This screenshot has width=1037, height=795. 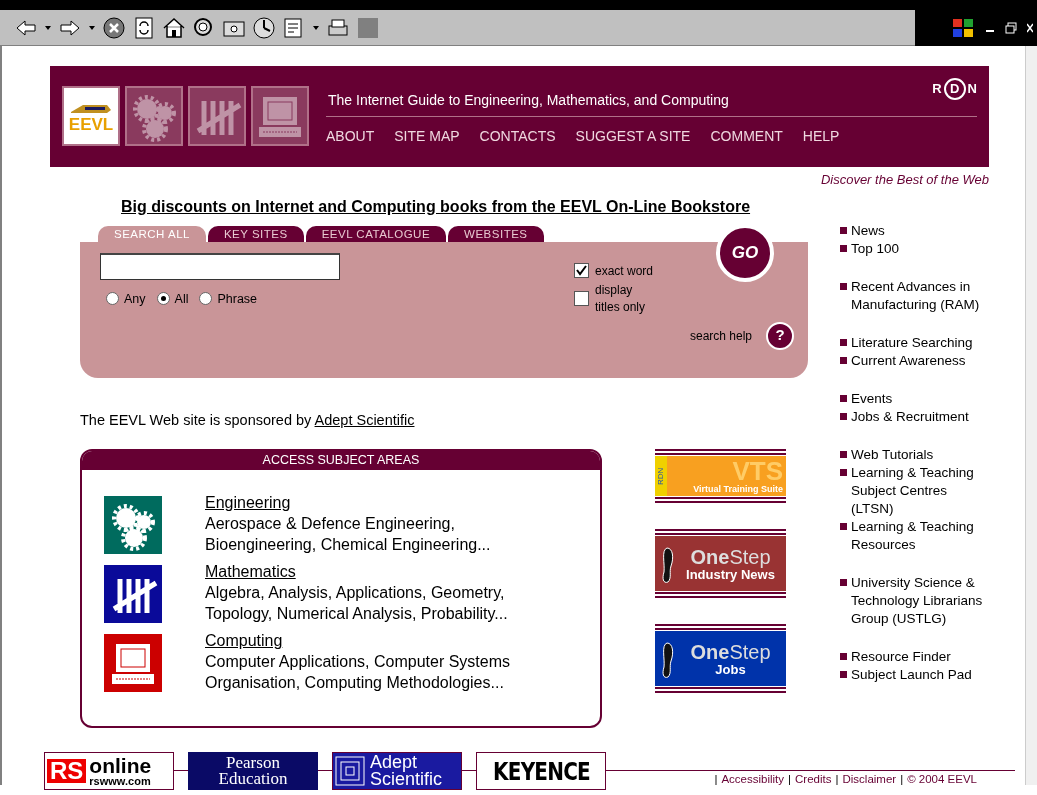 I want to click on banner-subtitle: Industry News, so click(x=730, y=574).